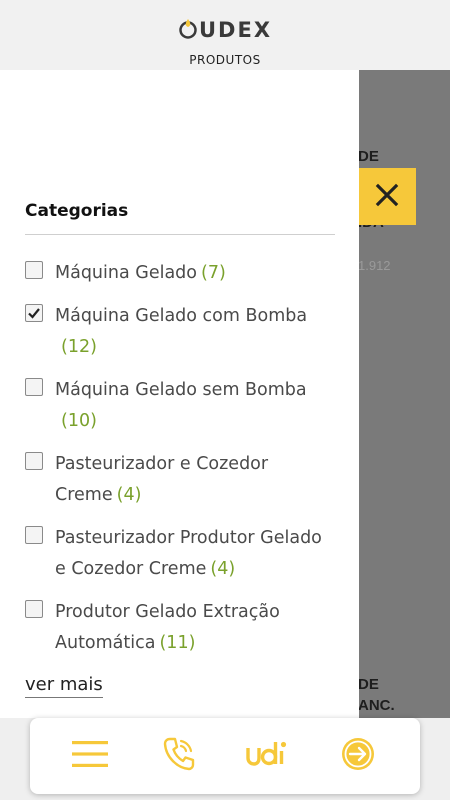  What do you see at coordinates (376, 705) in the screenshot?
I see `background-text: ANC.` at bounding box center [376, 705].